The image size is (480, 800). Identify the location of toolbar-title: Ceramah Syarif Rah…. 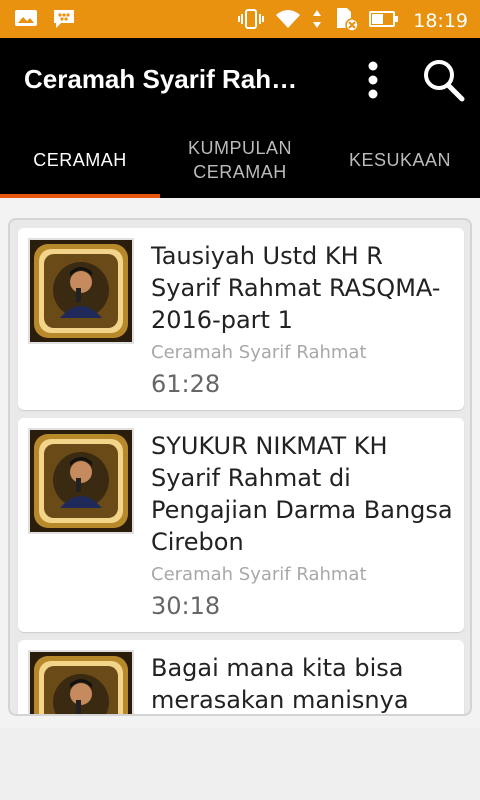
(161, 79).